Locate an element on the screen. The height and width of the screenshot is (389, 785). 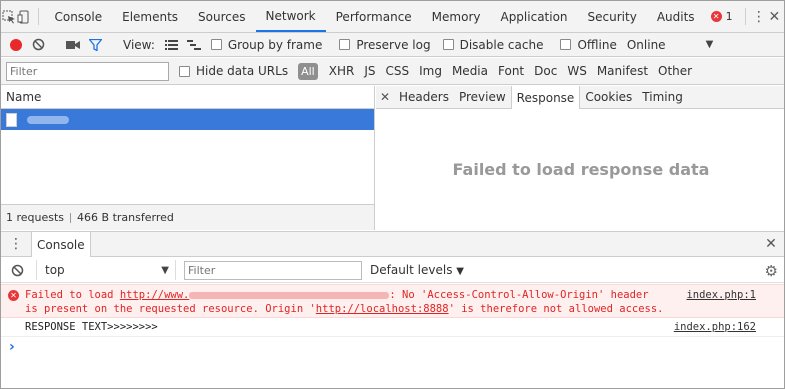
gear-icon: ⚙ is located at coordinates (771, 271).